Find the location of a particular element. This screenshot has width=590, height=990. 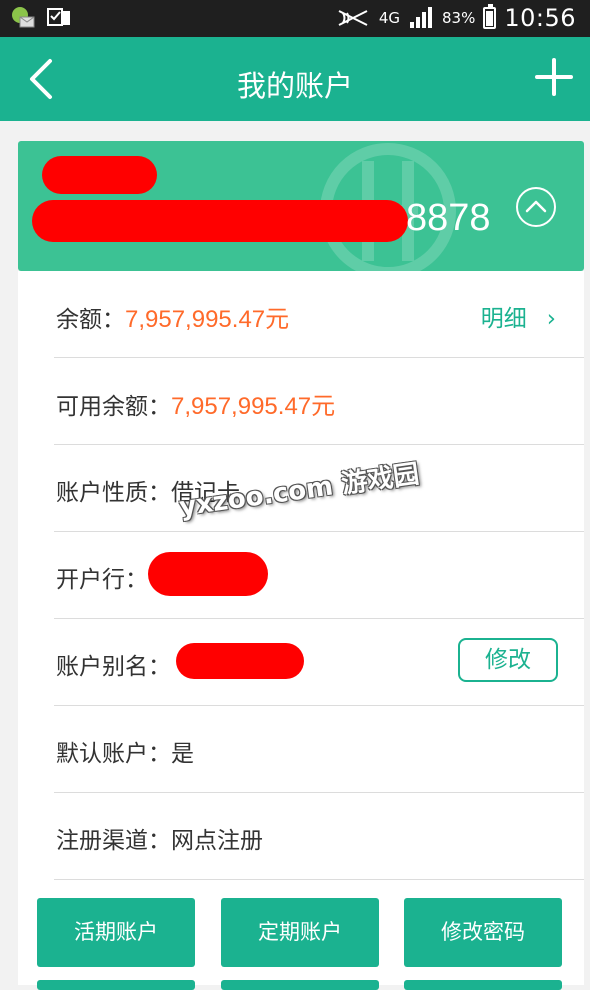

available-label: 可用余额： is located at coordinates (113, 407).